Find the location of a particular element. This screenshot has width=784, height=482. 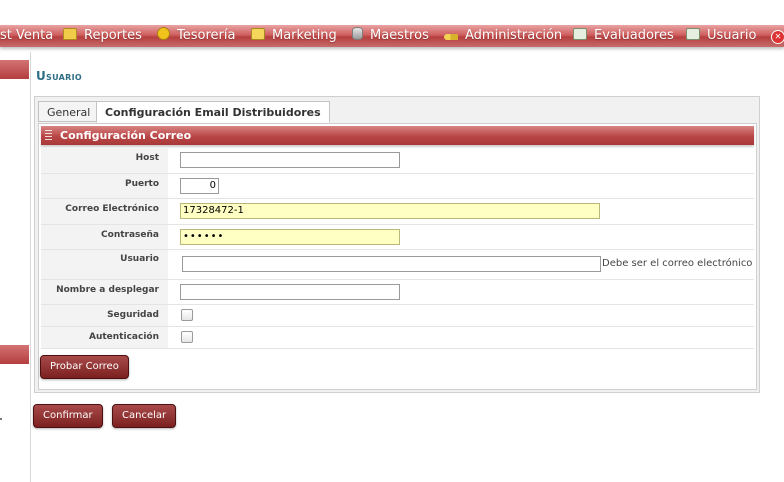

menu-label: Evaluadores is located at coordinates (634, 35).